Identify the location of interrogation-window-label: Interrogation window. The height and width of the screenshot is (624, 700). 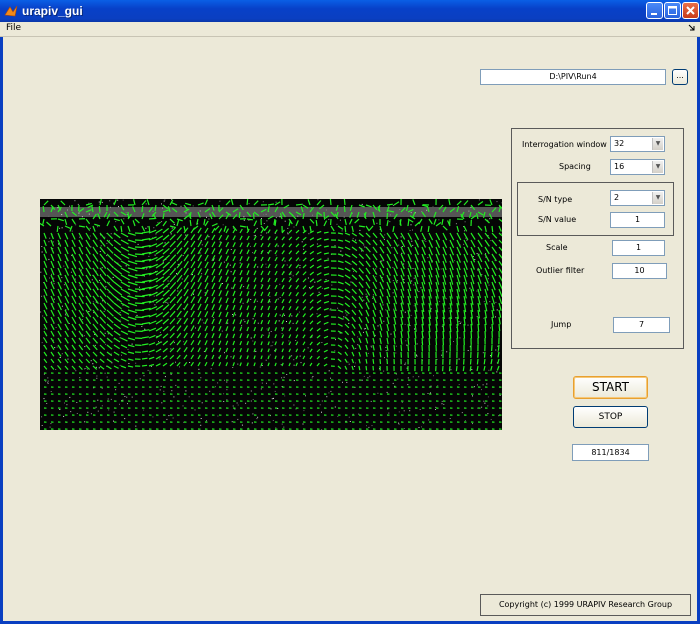
(564, 144).